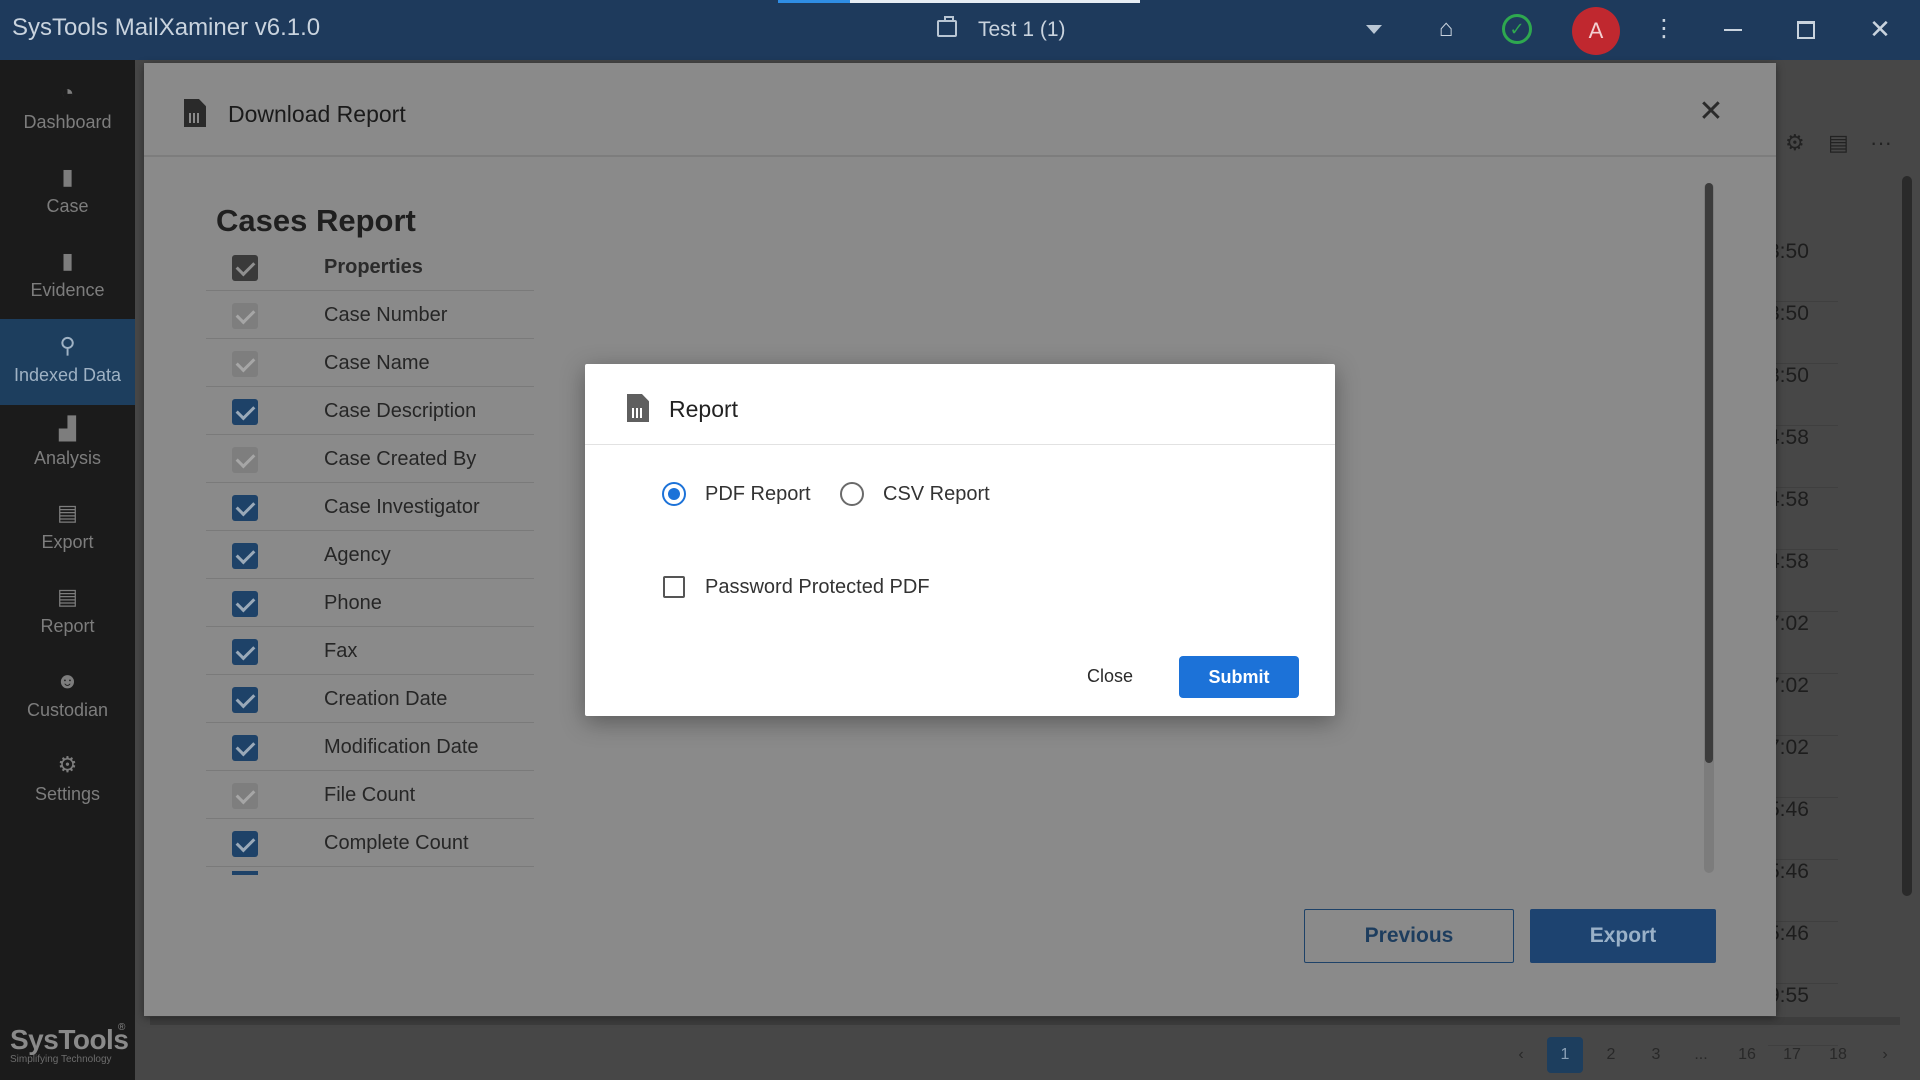 This screenshot has width=1920, height=1080. What do you see at coordinates (1803, 581) in the screenshot?
I see `table-cell-time: 4:58` at bounding box center [1803, 581].